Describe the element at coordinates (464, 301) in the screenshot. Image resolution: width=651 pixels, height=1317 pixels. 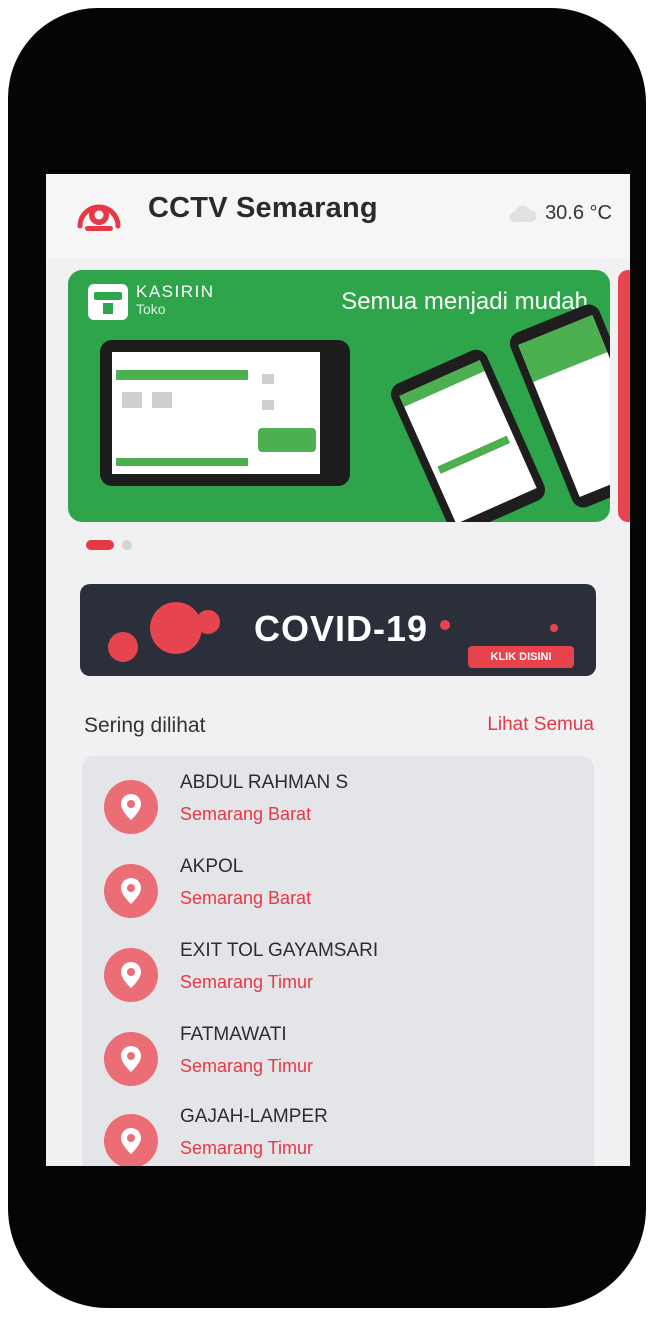
I see `banner-tagline: Semua menjadi mudah` at that location.